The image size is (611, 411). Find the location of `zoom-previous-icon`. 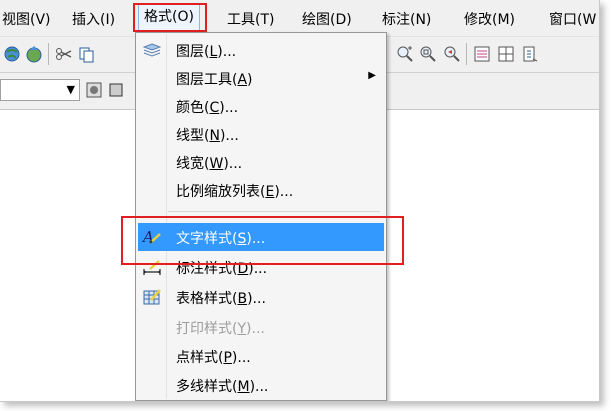

zoom-previous-icon is located at coordinates (452, 54).